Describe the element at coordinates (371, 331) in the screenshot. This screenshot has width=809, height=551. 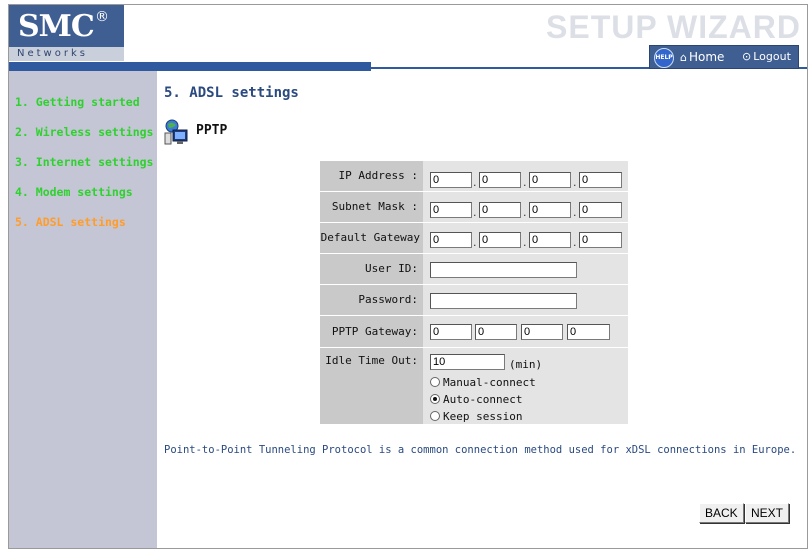
I see `pptp-gateway-label: PPTP Gateway:` at that location.